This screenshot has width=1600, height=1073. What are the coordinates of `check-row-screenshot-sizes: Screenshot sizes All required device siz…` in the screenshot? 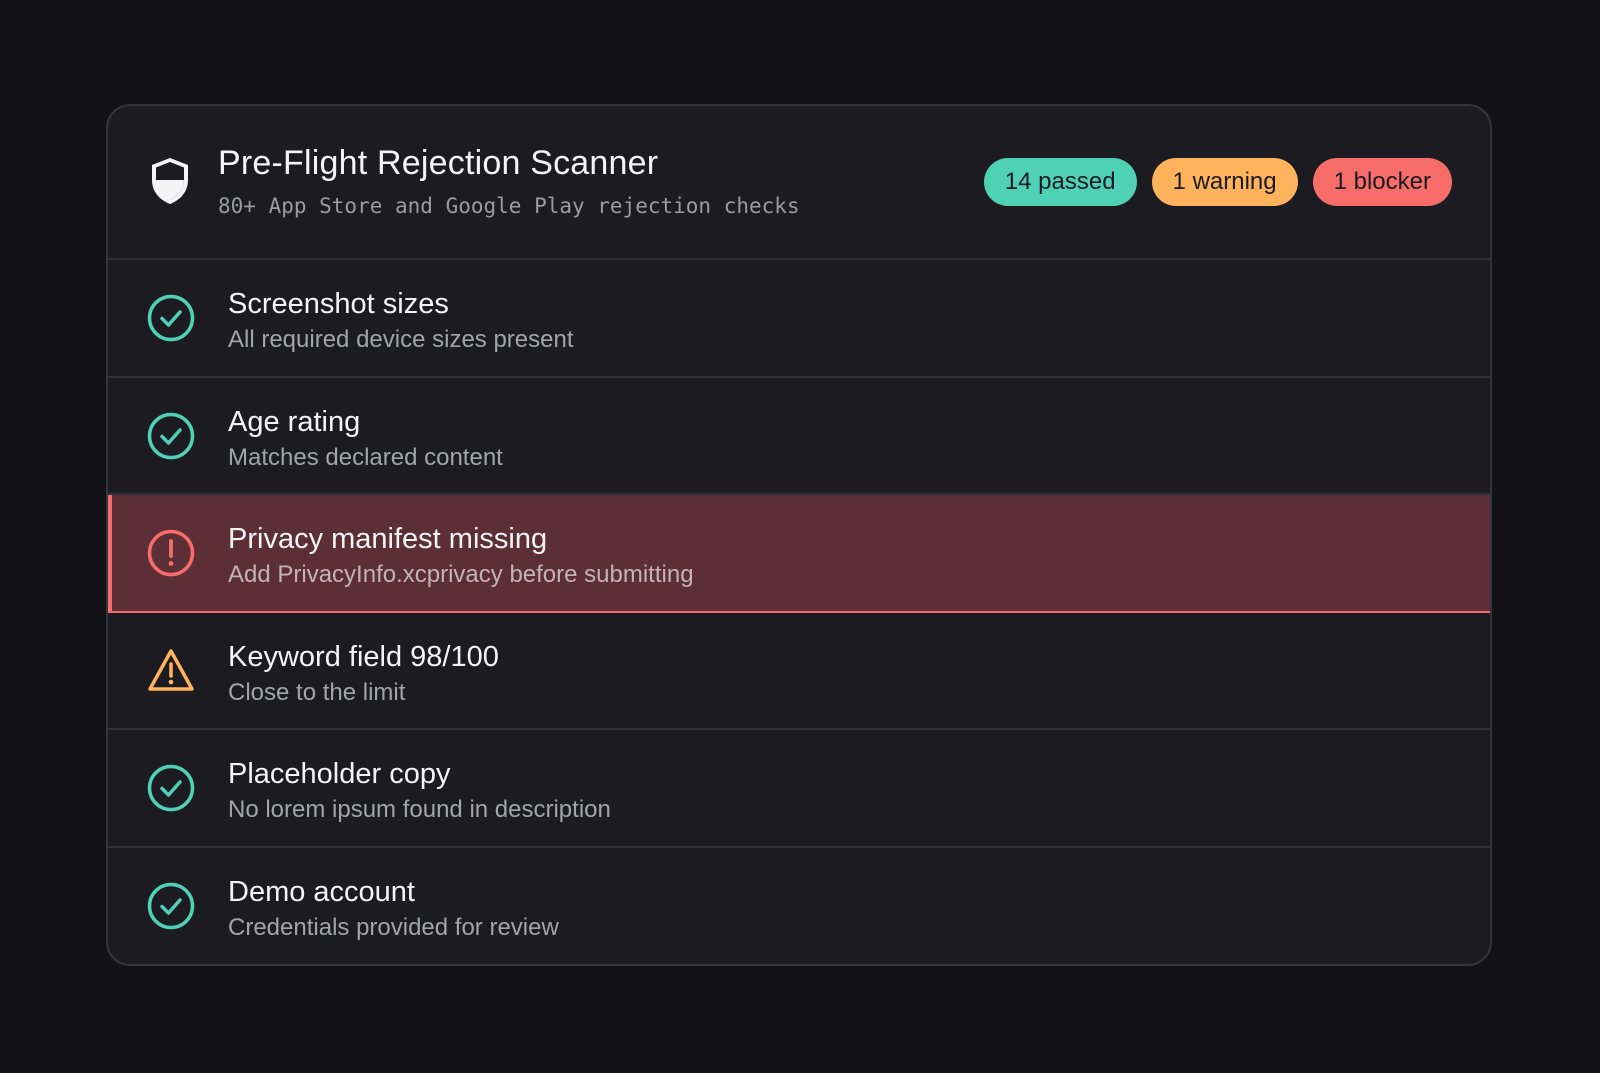 It's located at (799, 319).